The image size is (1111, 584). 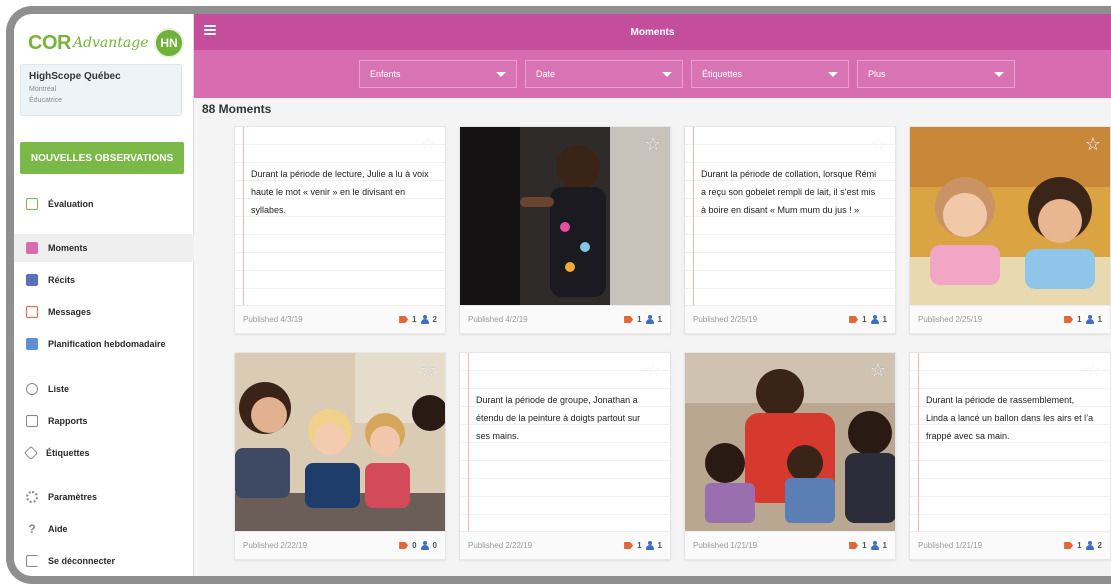 I want to click on moment-card: ☆ Published 1/21/19 1 1, so click(x=790, y=456).